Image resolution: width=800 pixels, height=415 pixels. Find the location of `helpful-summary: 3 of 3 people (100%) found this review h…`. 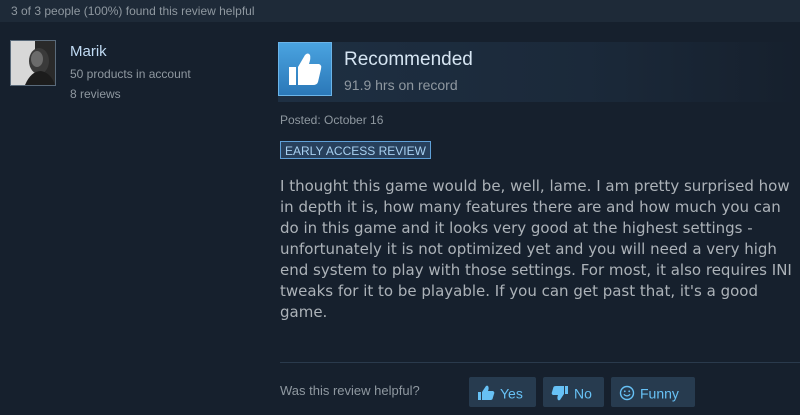

helpful-summary: 3 of 3 people (100%) found this review h… is located at coordinates (400, 11).